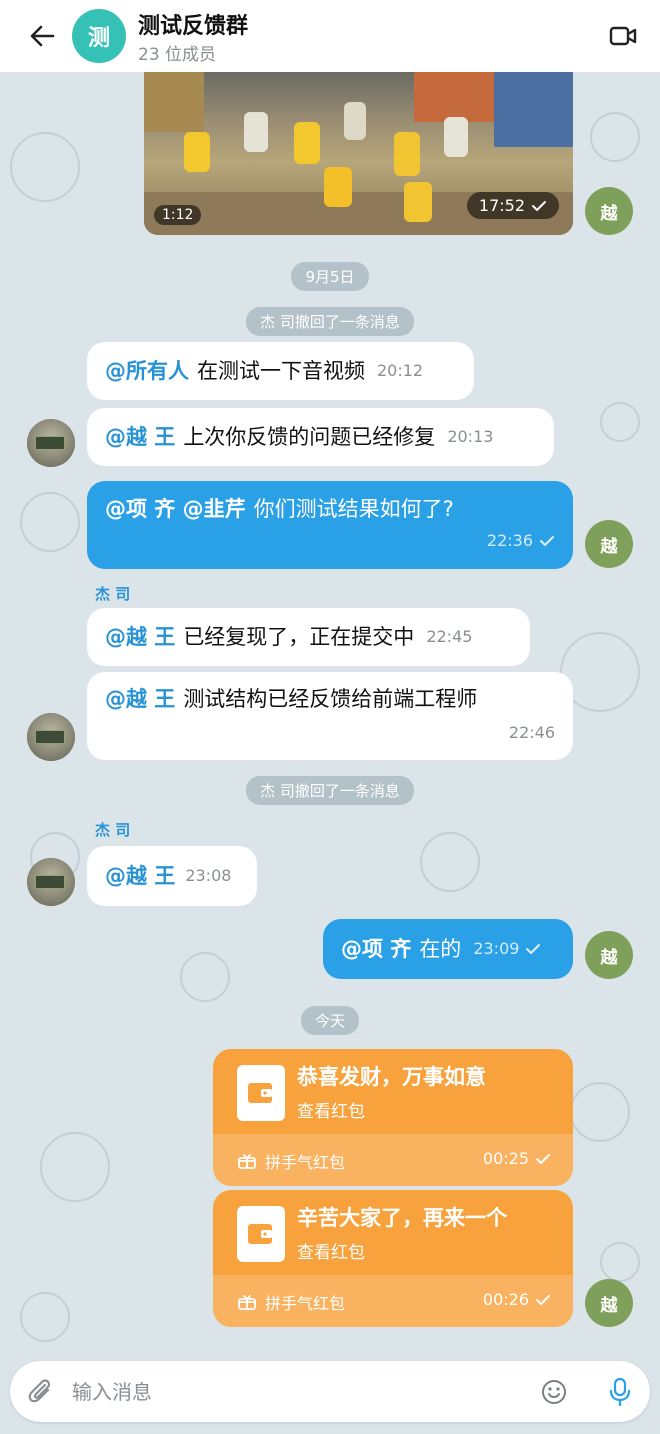 The height and width of the screenshot is (1434, 660). Describe the element at coordinates (178, 215) in the screenshot. I see `video-duration: 1:12` at that location.